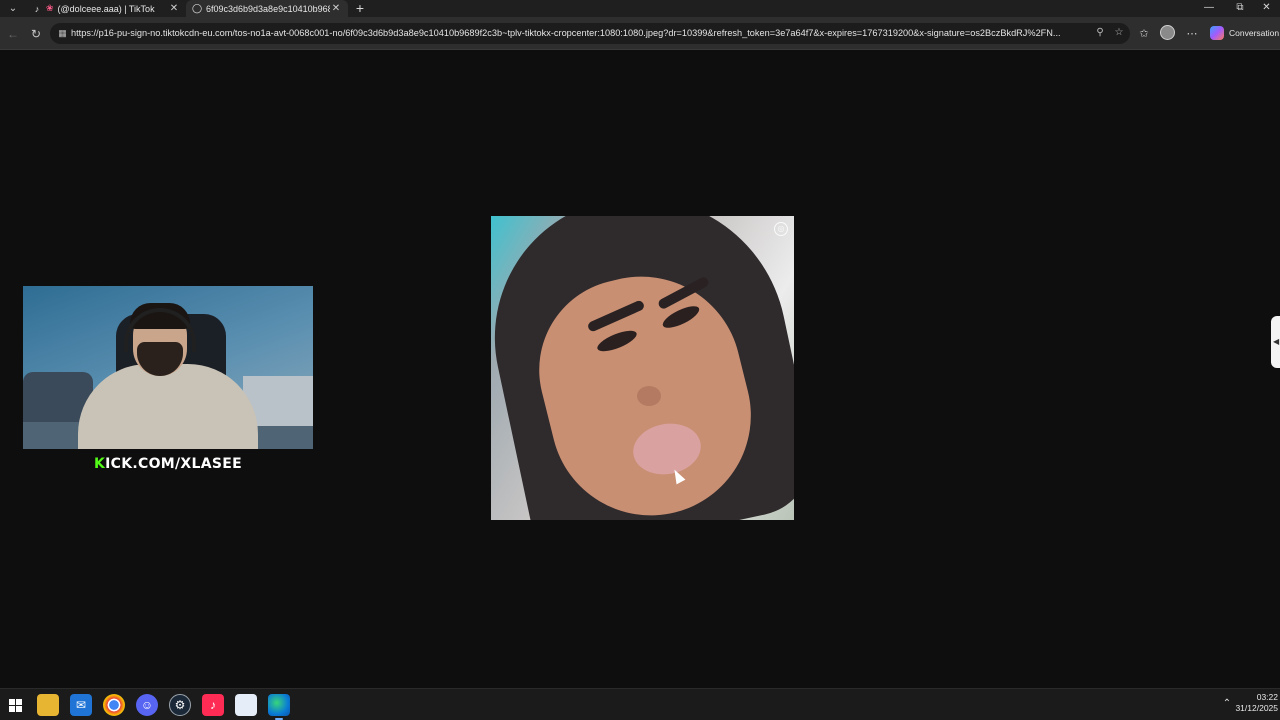  I want to click on clock-time: 03:22, so click(1267, 697).